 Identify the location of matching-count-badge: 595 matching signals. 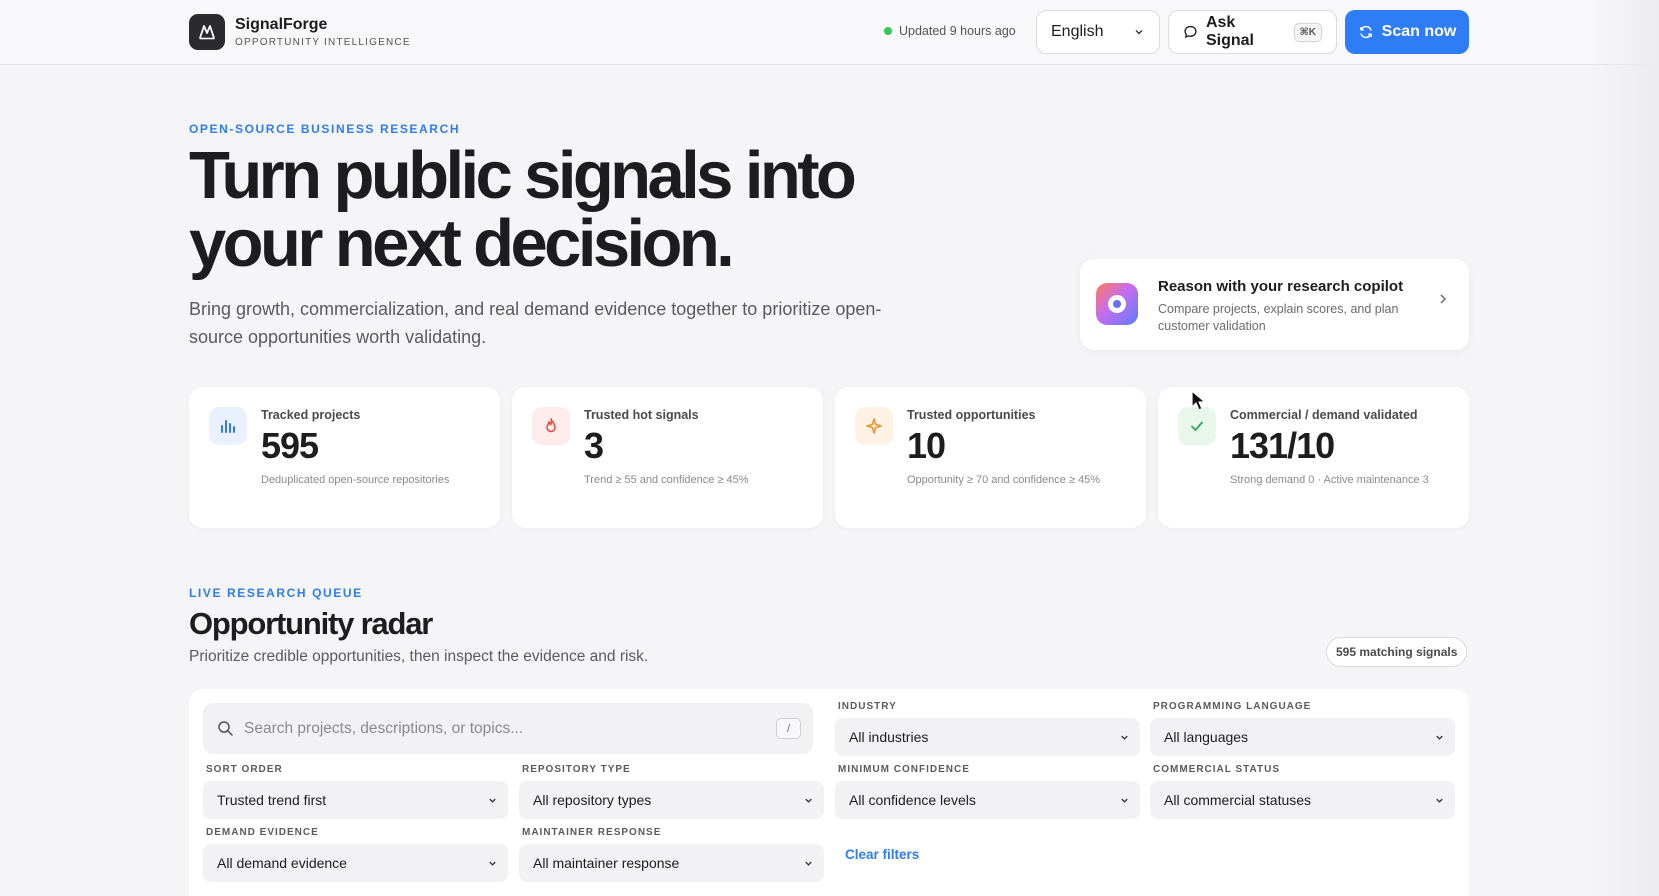
(1397, 652).